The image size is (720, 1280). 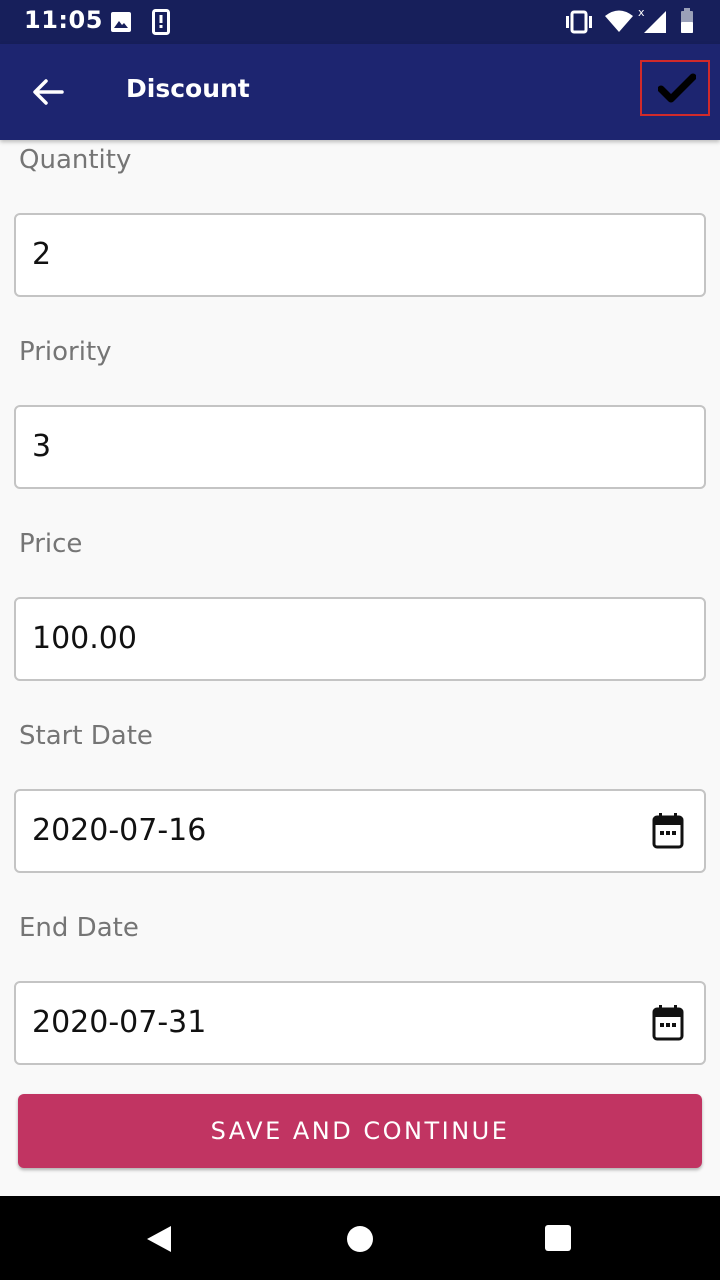 I want to click on quantity-label: Quantity, so click(x=75, y=160).